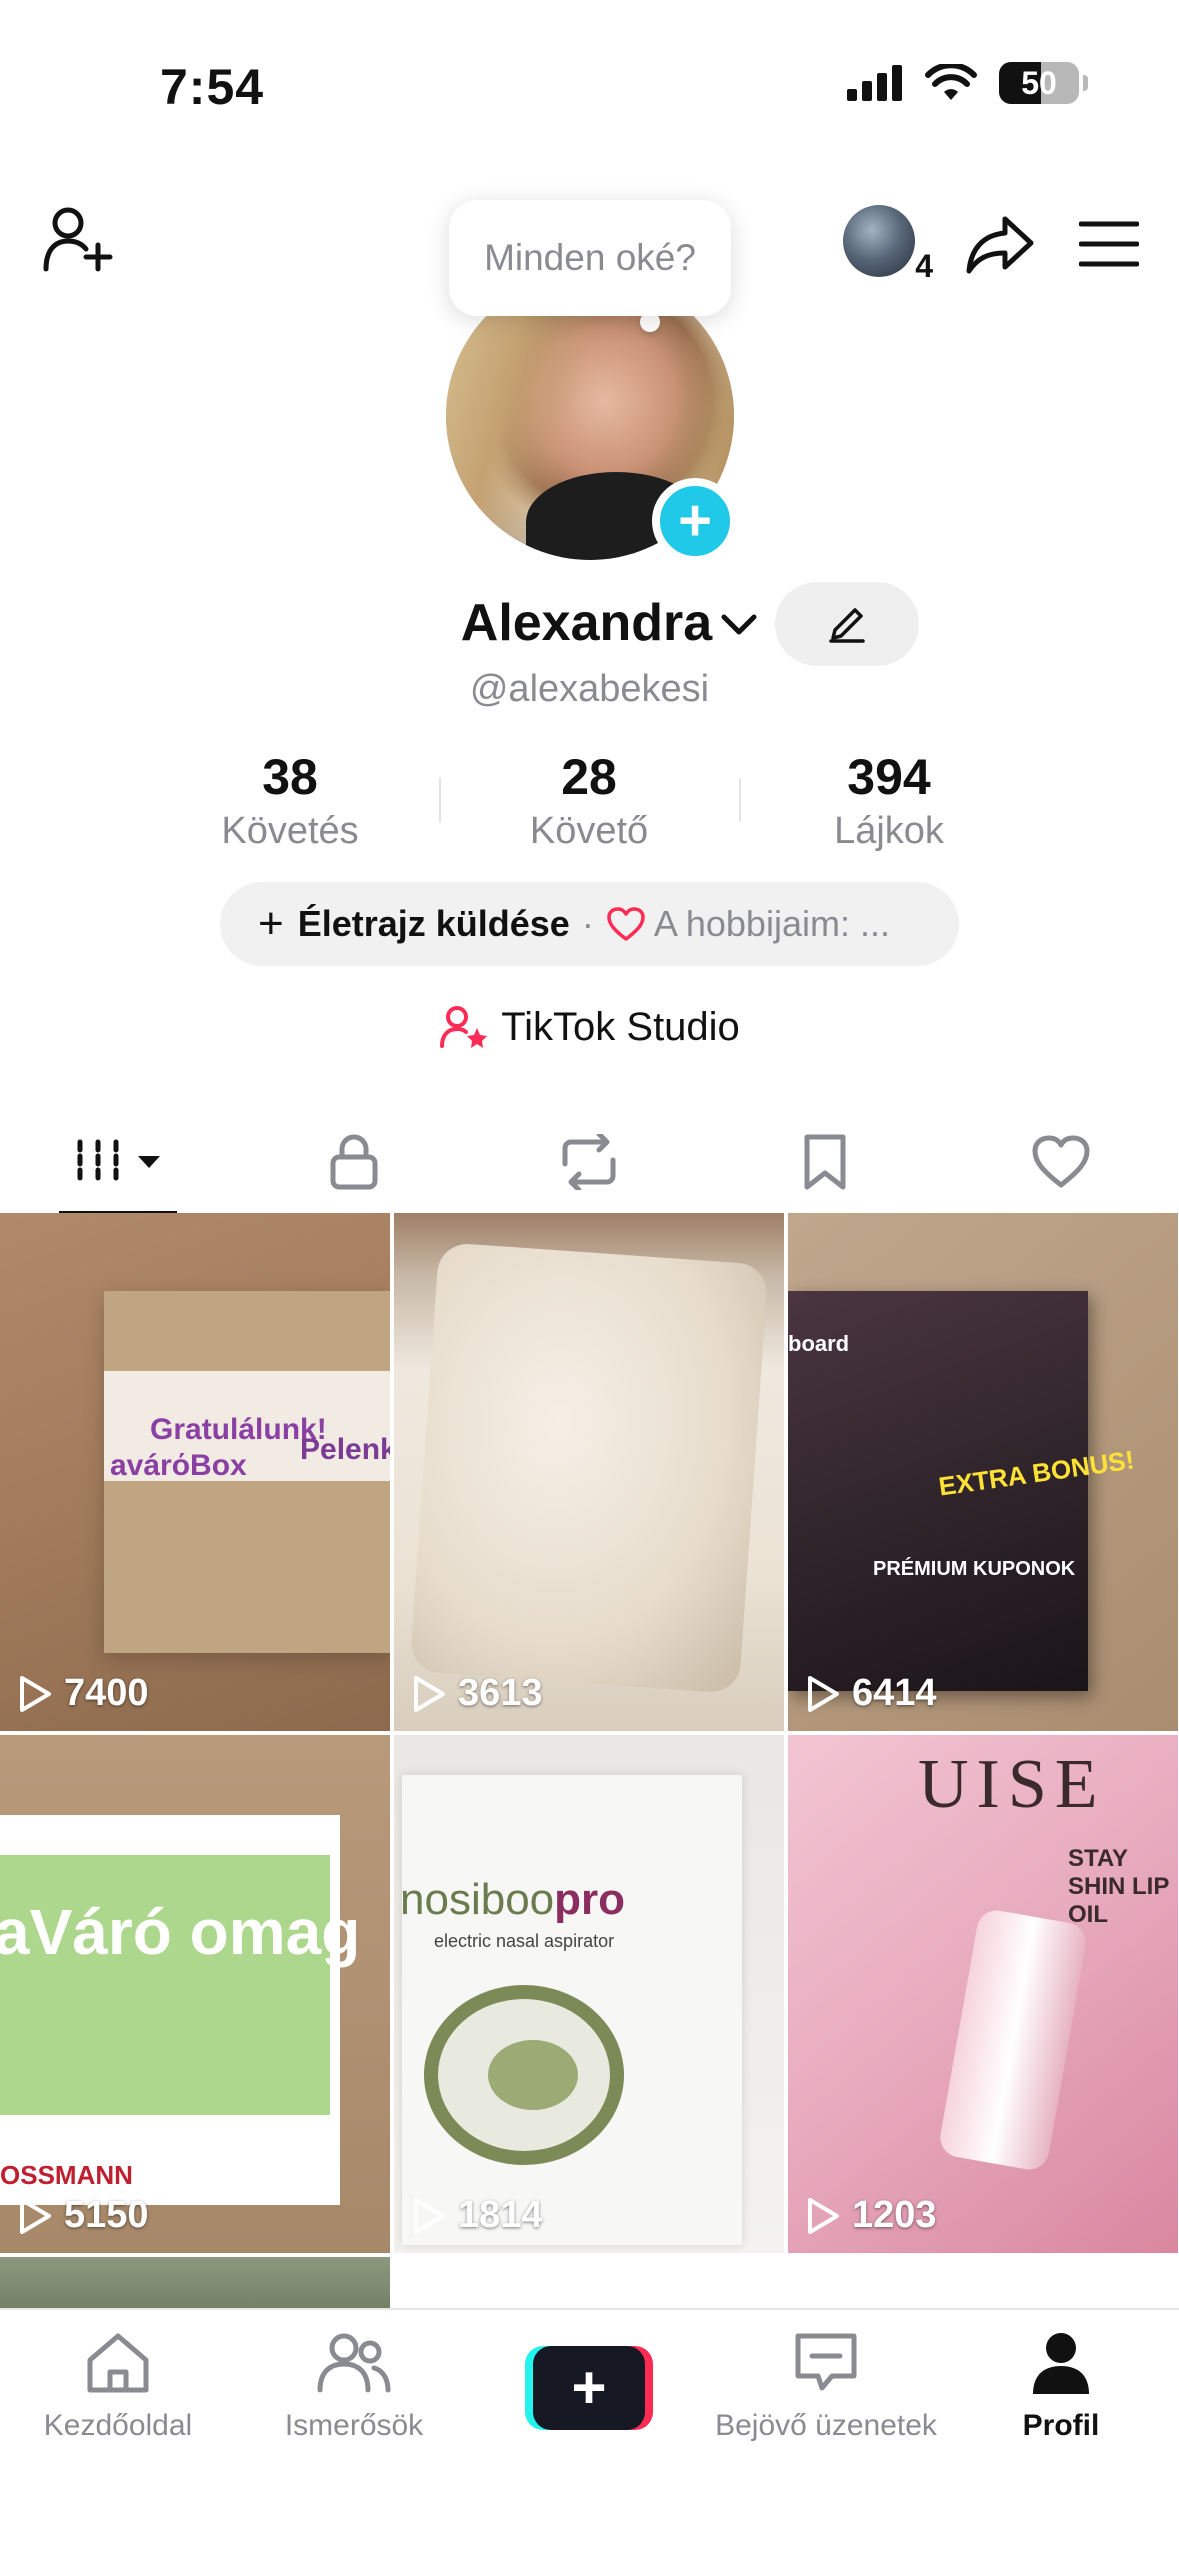  Describe the element at coordinates (974, 1569) in the screenshot. I see `thumb-text: PRÉMIUM KUPONOK` at that location.